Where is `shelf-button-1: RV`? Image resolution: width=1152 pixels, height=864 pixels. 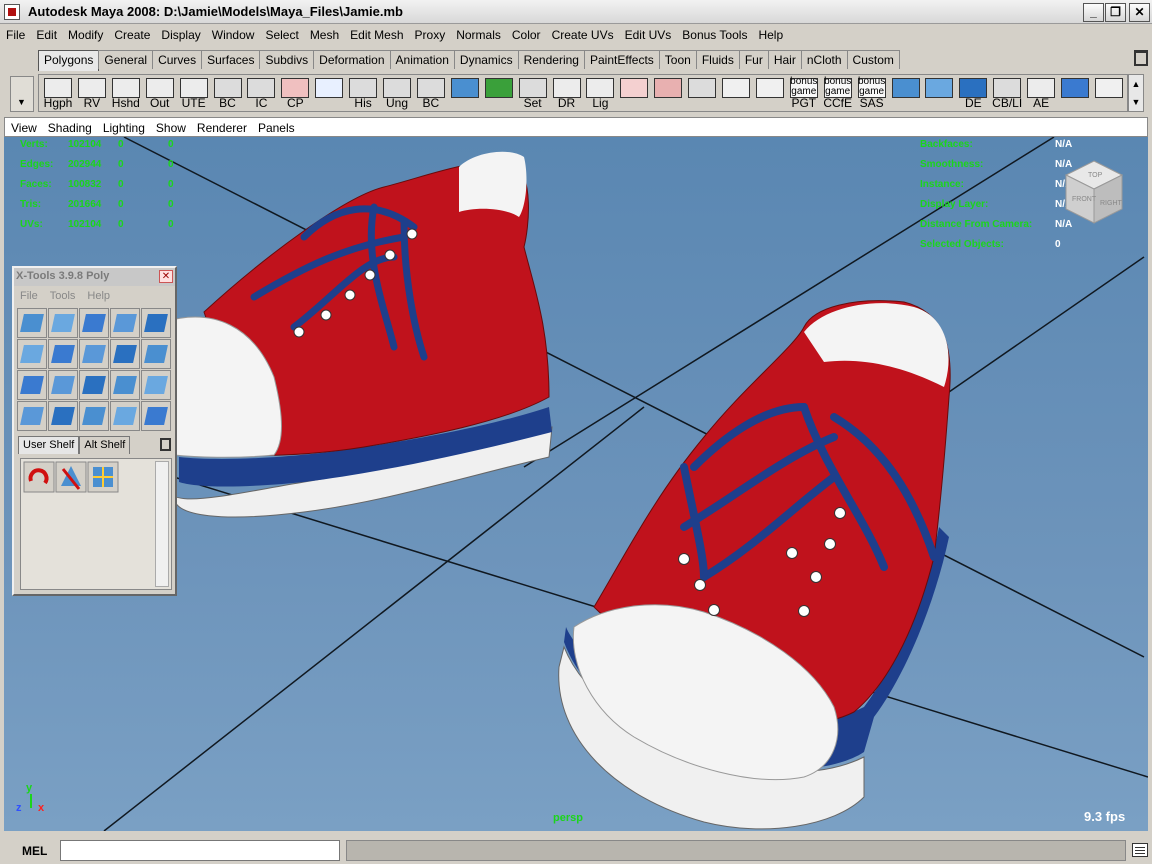
shelf-button-1: RV is located at coordinates (92, 93).